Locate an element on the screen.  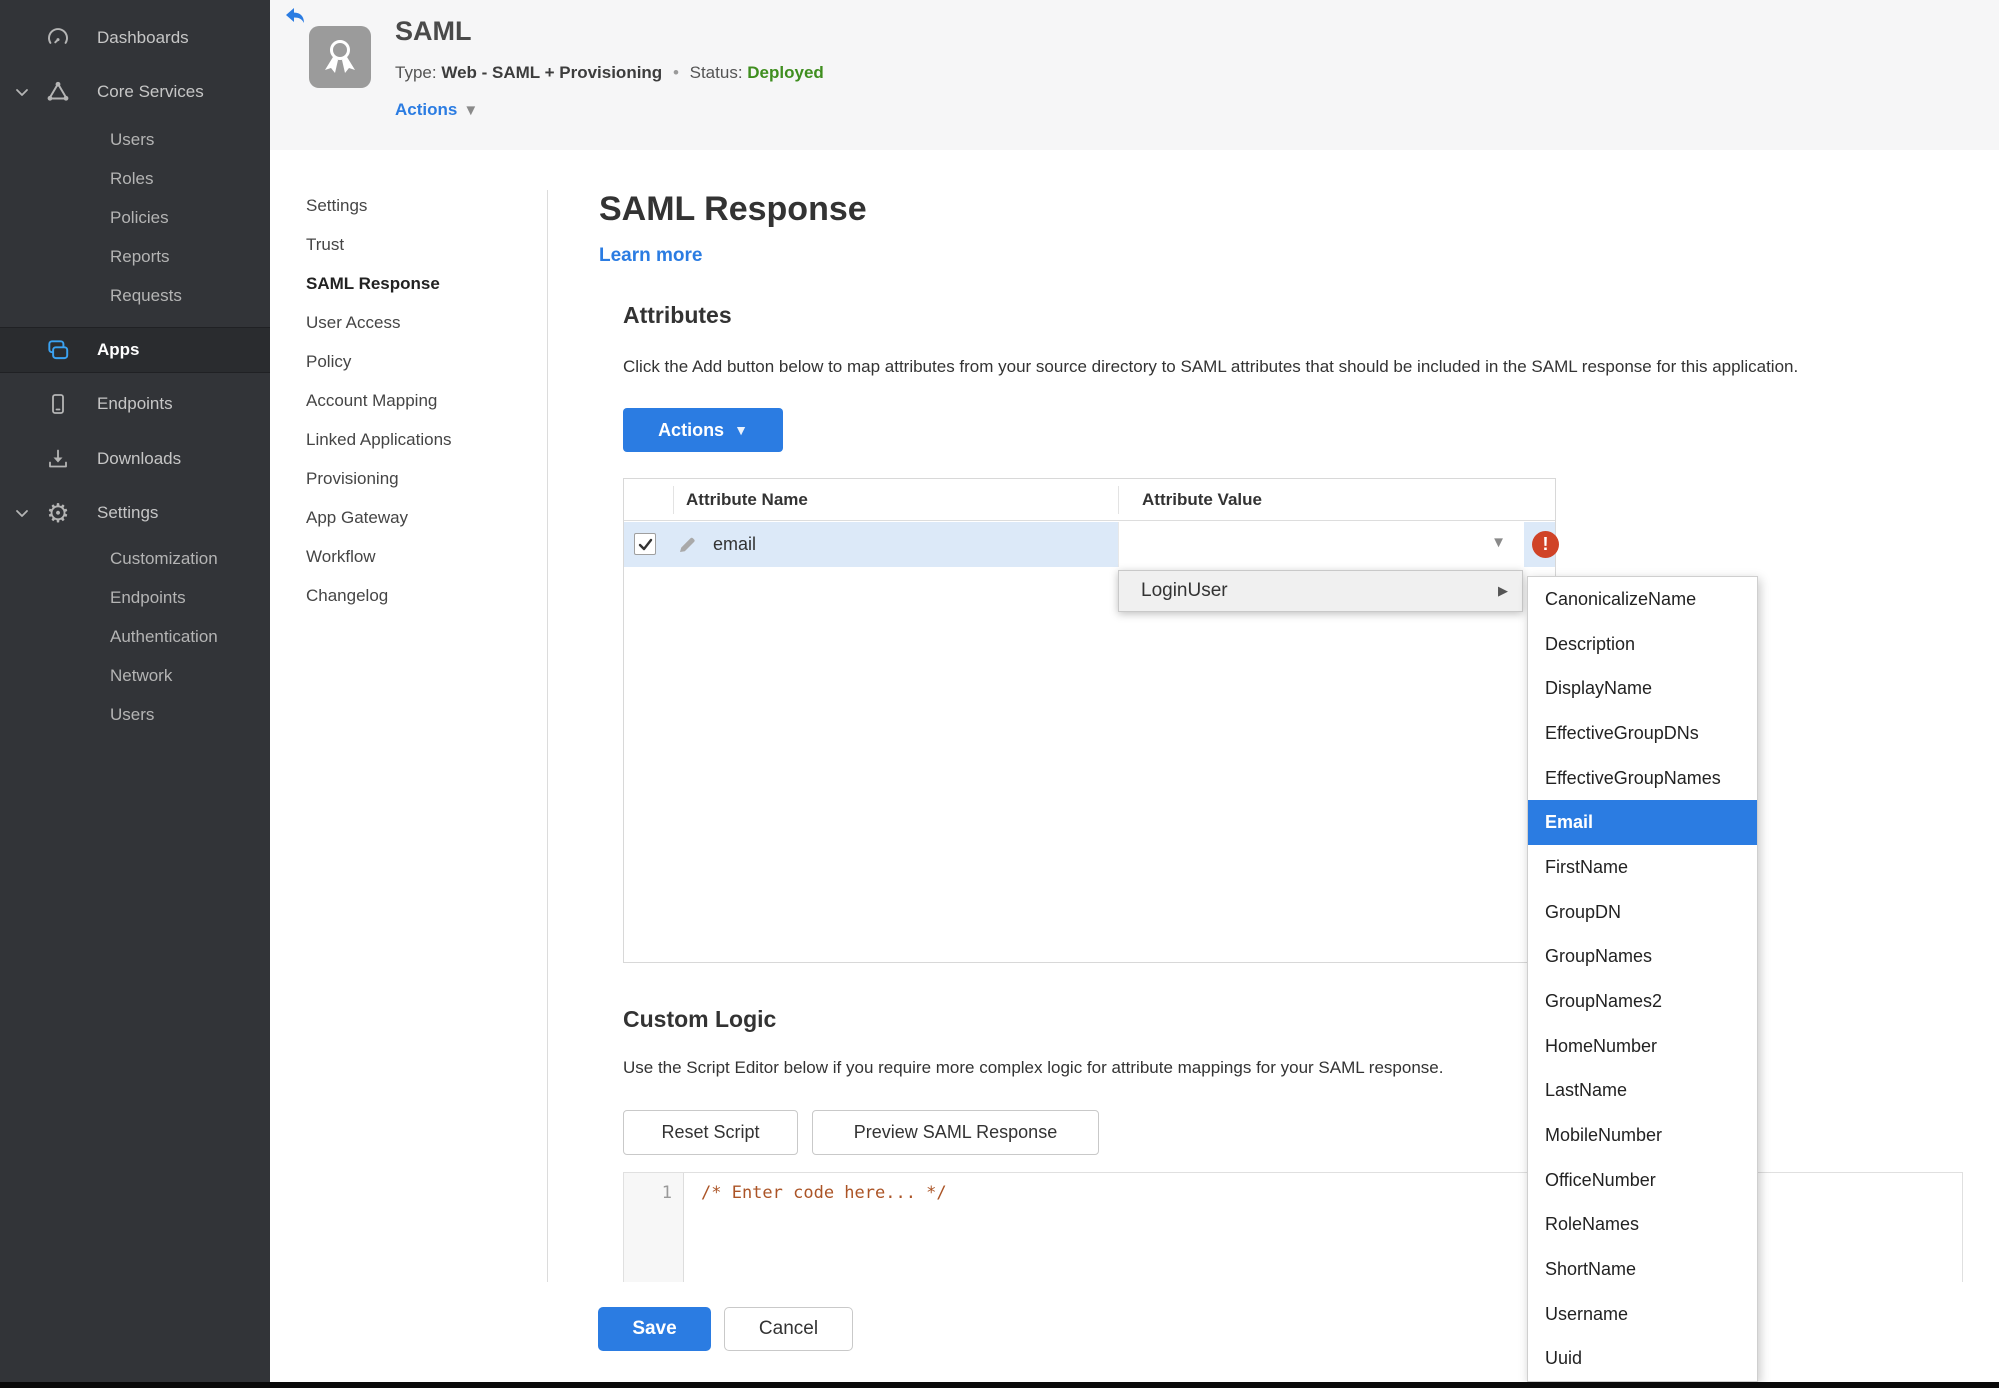
submenu-item-groupnames: GroupNames is located at coordinates (1642, 956).